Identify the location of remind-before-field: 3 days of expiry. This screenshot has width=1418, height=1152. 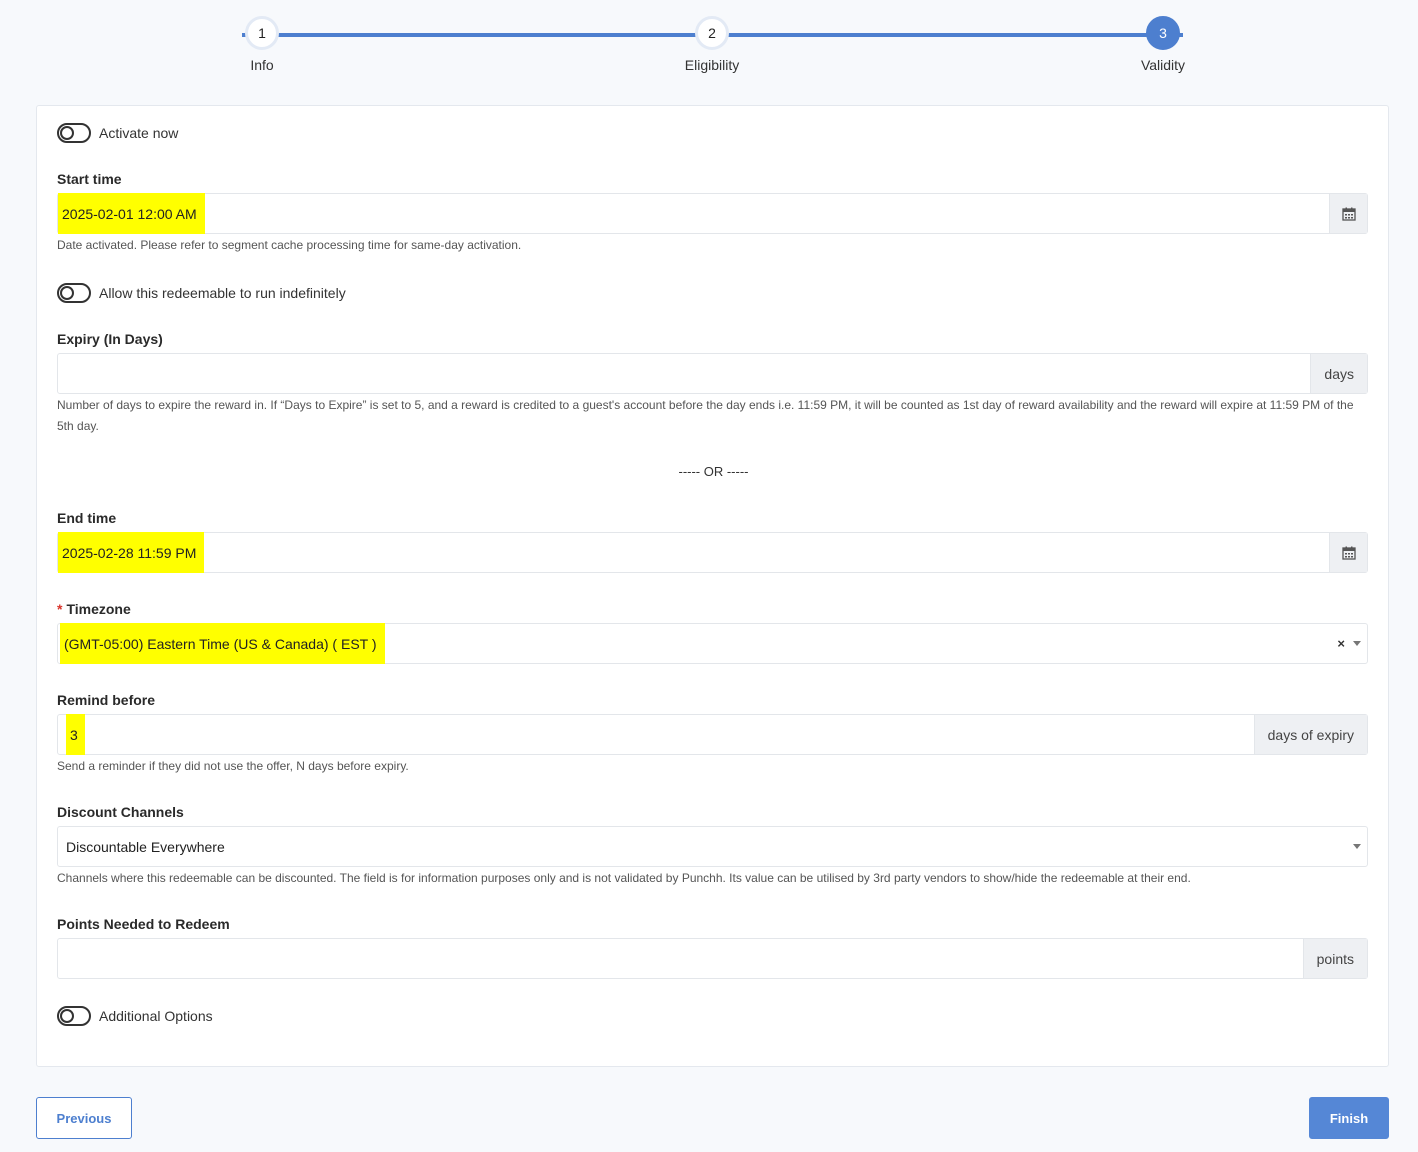
(712, 734).